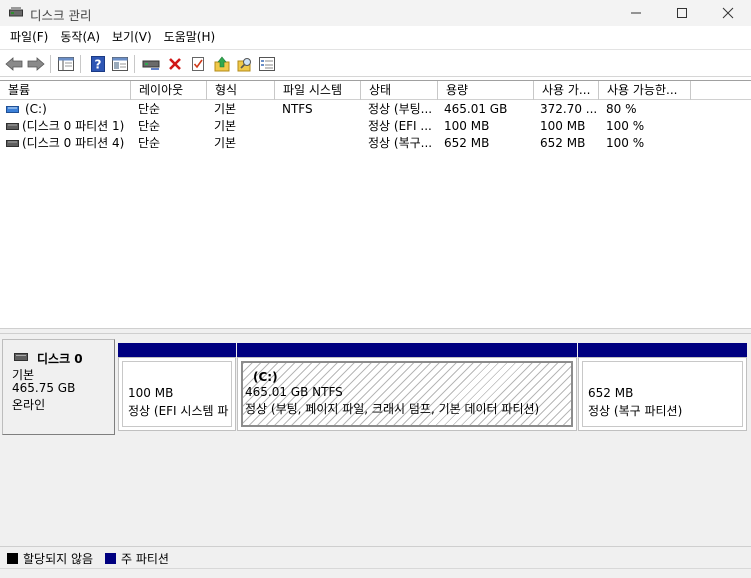 This screenshot has height=578, width=751. What do you see at coordinates (145, 559) in the screenshot?
I see `legend-primary-label: 주 파티션` at bounding box center [145, 559].